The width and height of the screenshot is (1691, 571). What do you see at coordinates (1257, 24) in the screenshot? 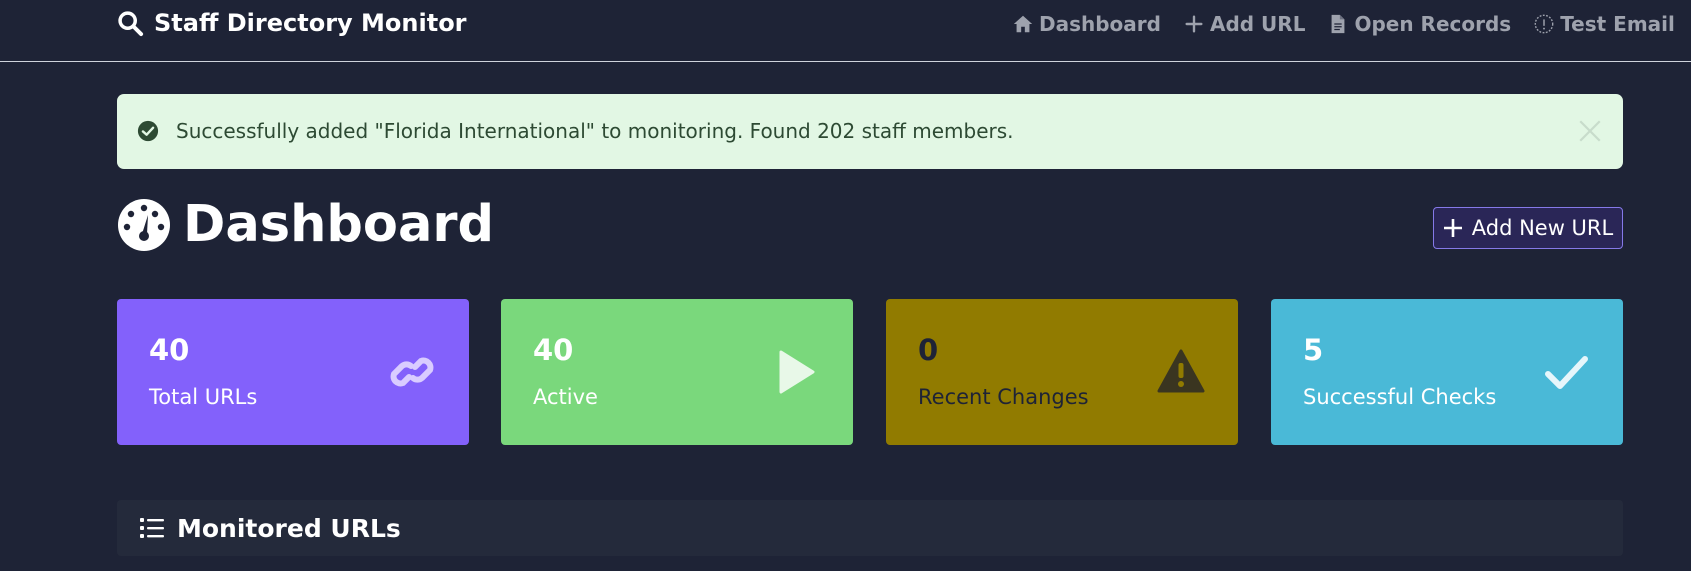
I see `nav-add-url-label: Add URL` at bounding box center [1257, 24].